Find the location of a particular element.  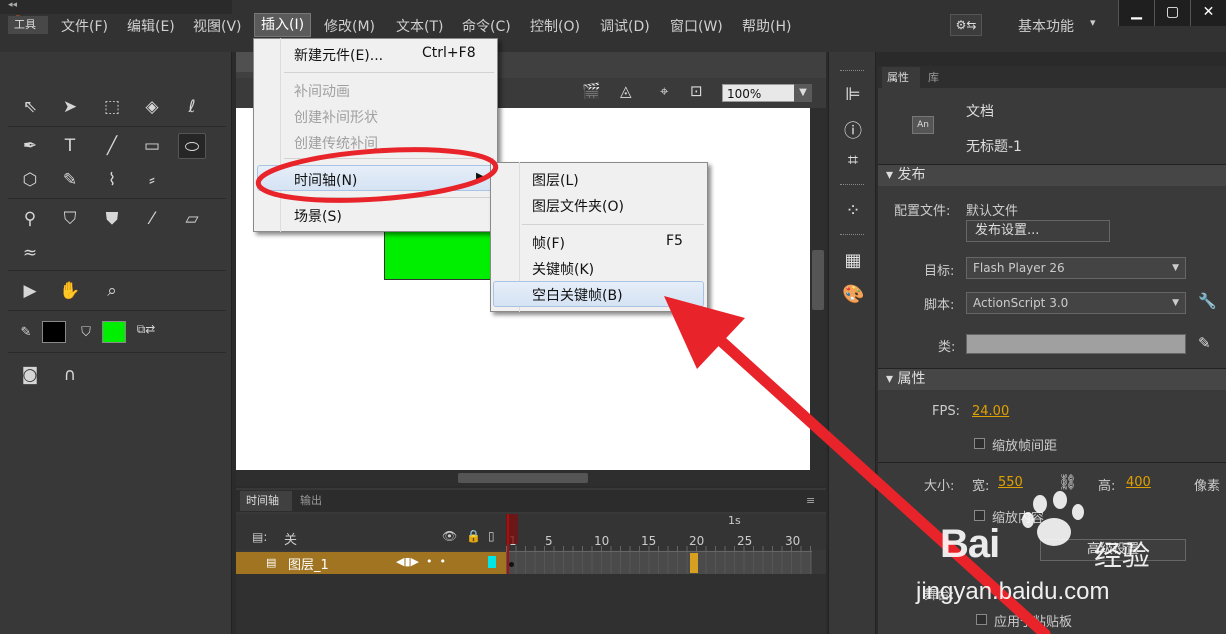

menu-item-scene: 场景(S) is located at coordinates (318, 216).